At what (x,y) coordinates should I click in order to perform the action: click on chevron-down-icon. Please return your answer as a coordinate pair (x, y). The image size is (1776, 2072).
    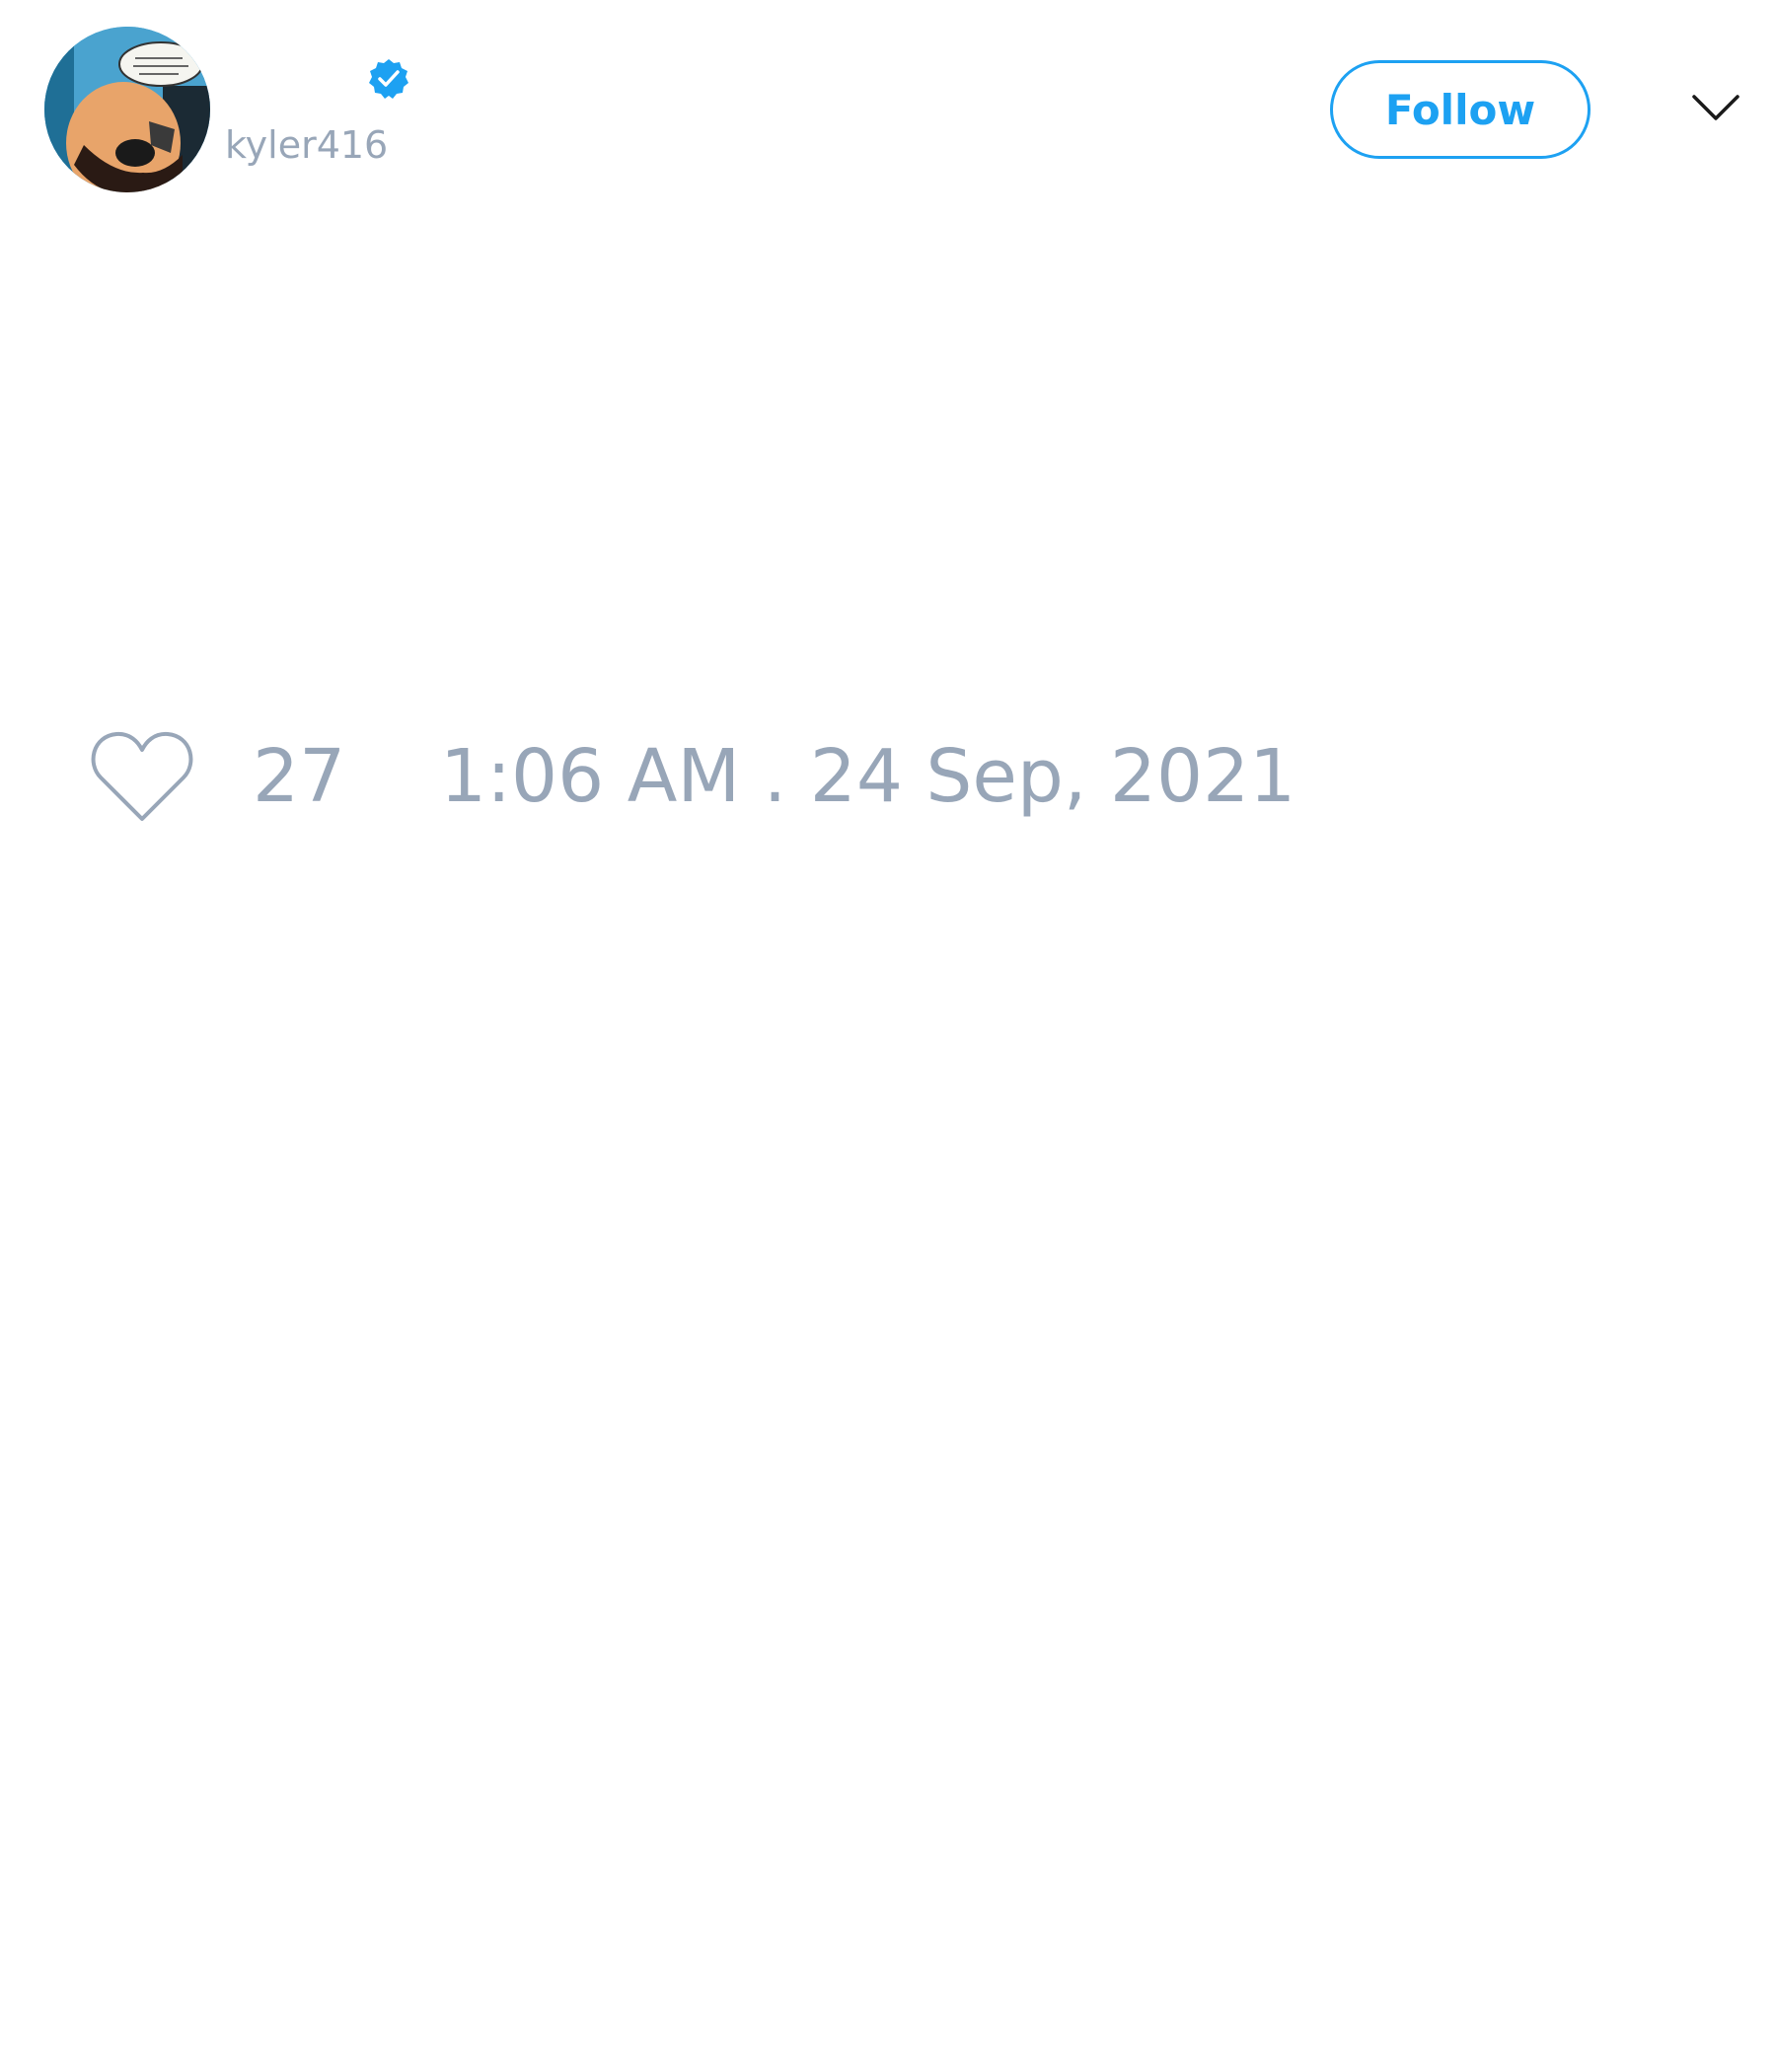
    Looking at the image, I should click on (1716, 108).